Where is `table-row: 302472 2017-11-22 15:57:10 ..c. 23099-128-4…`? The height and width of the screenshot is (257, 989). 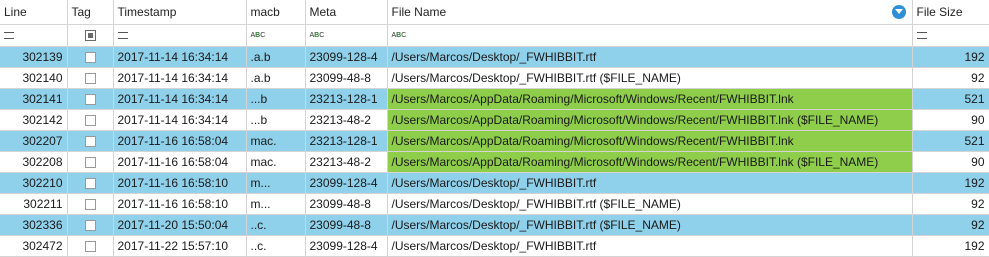 table-row: 302472 2017-11-22 15:57:10 ..c. 23099-128-4… is located at coordinates (494, 246).